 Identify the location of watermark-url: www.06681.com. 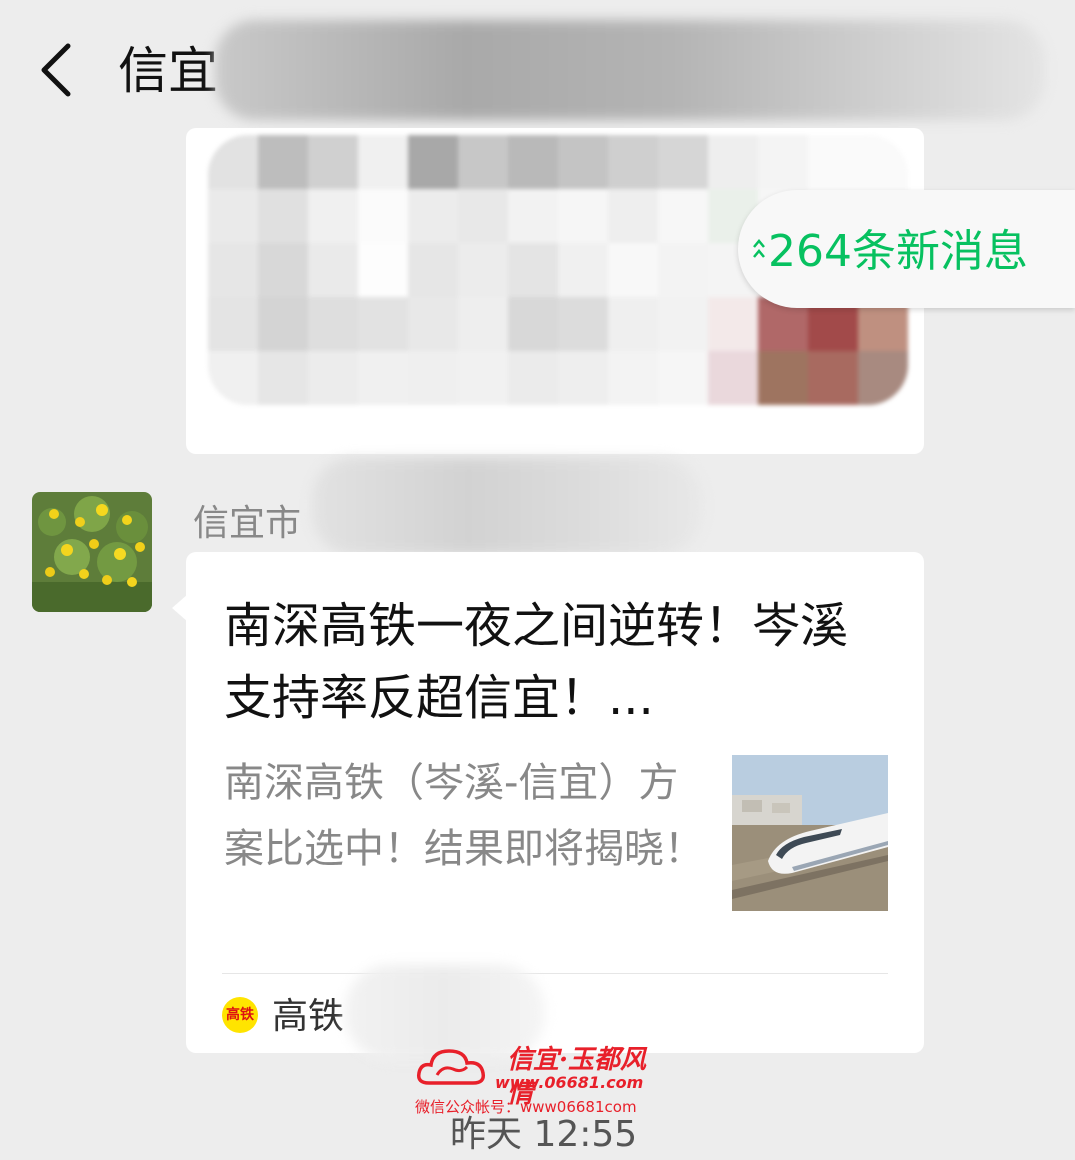
(569, 1082).